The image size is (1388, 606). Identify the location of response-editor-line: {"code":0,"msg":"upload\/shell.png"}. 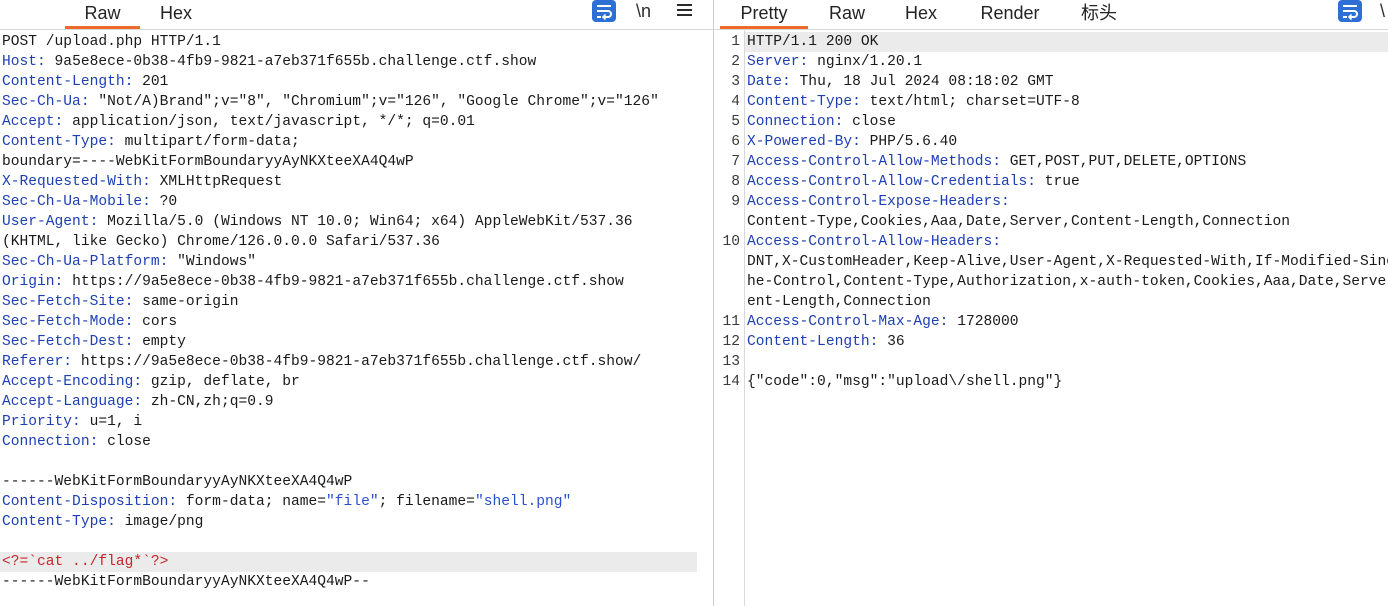
(1066, 382).